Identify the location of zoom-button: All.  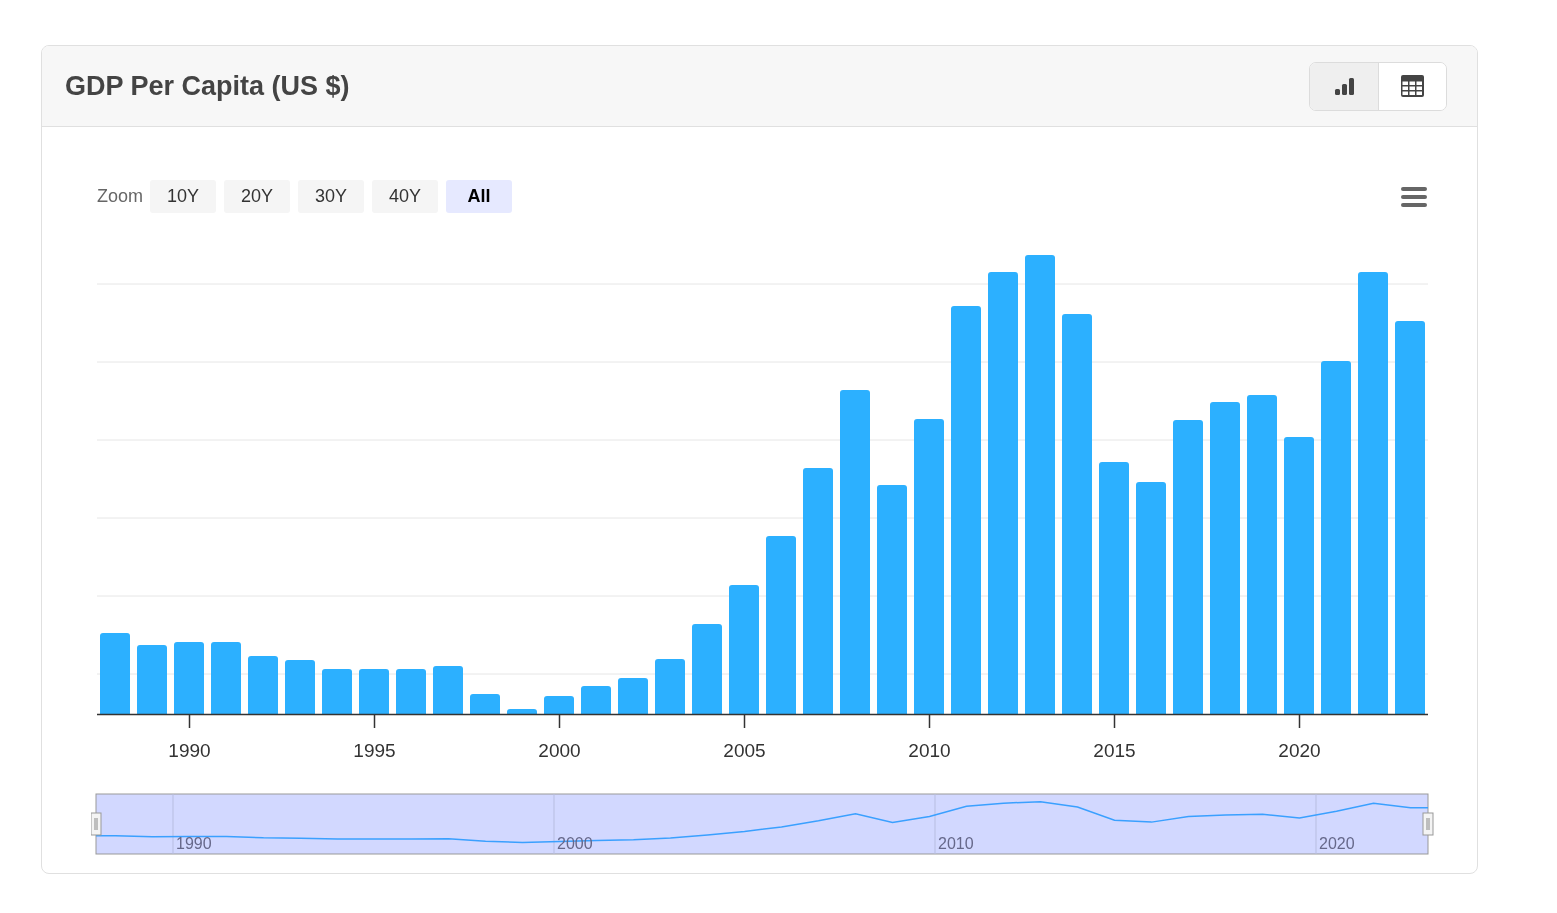
(479, 196).